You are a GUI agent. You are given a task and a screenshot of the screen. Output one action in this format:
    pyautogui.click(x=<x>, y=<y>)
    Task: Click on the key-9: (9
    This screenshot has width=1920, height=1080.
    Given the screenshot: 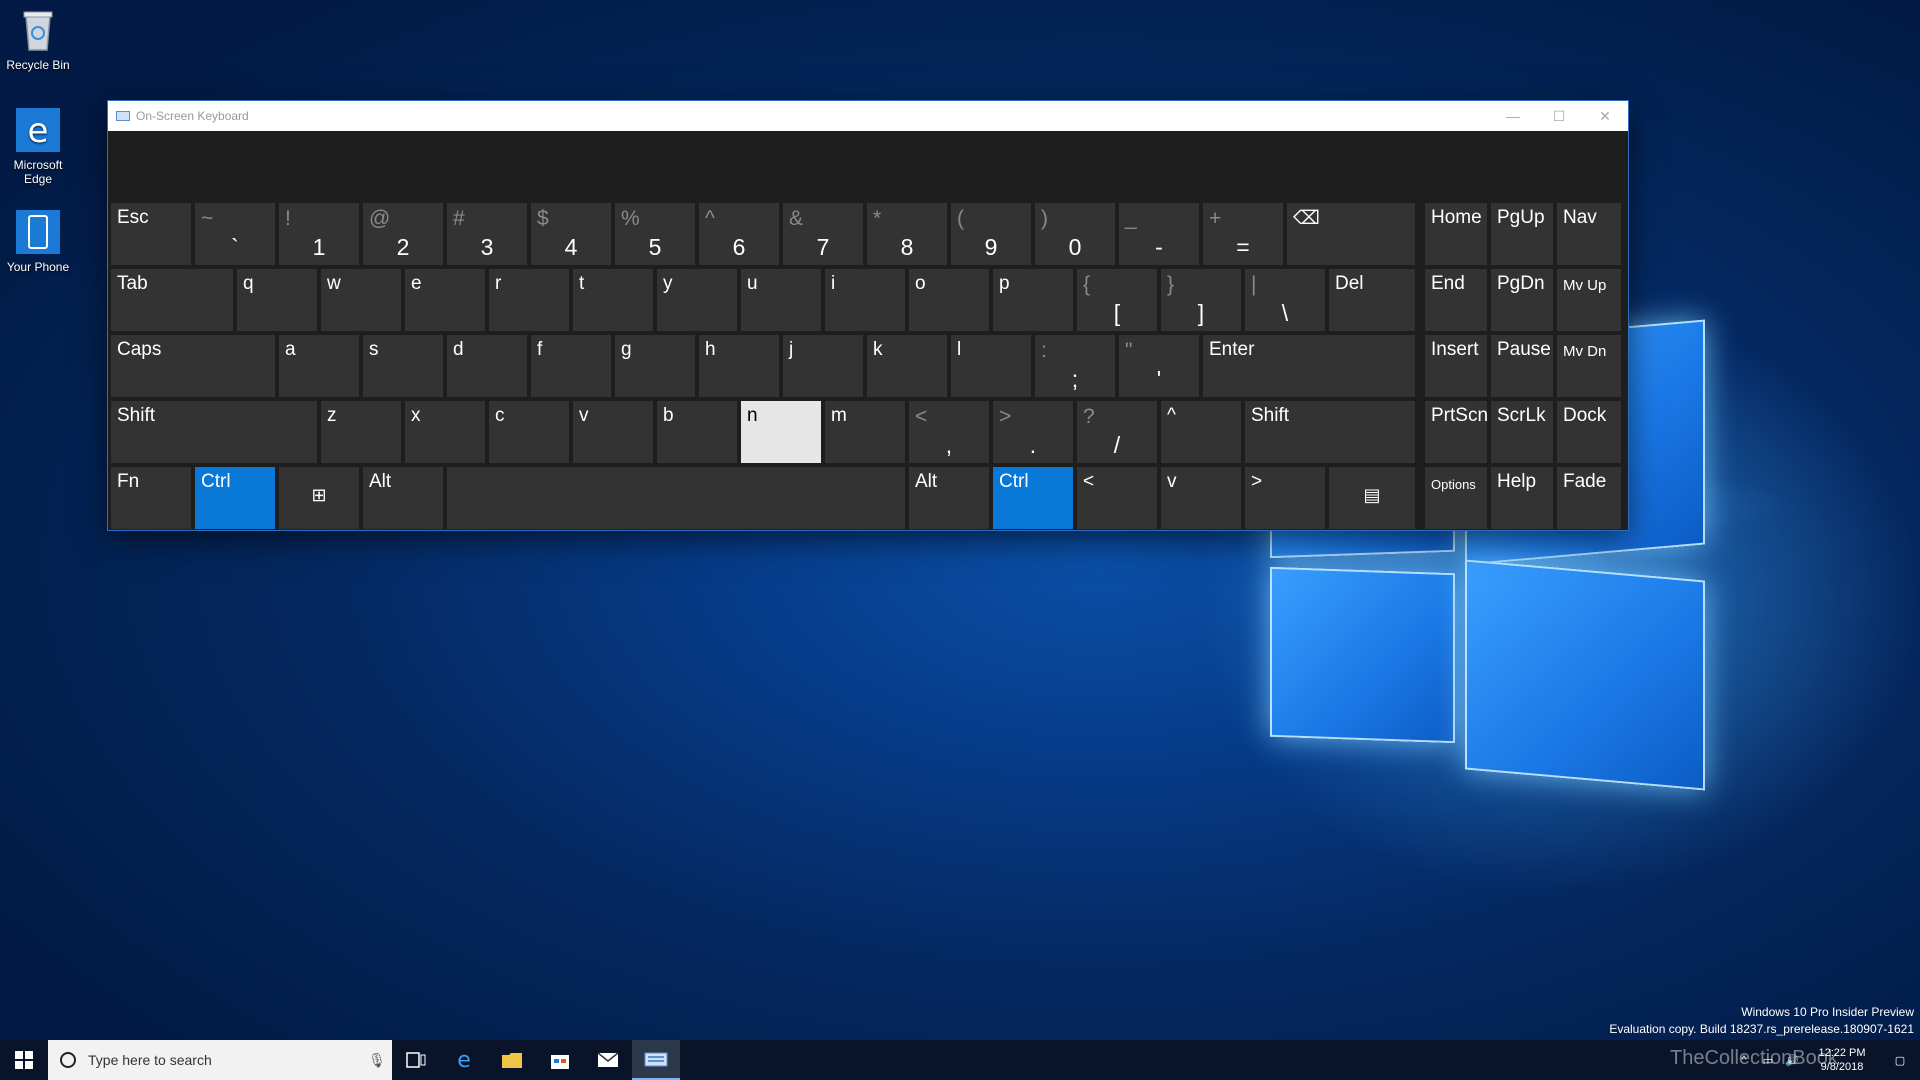 What is the action you would take?
    pyautogui.click(x=991, y=234)
    